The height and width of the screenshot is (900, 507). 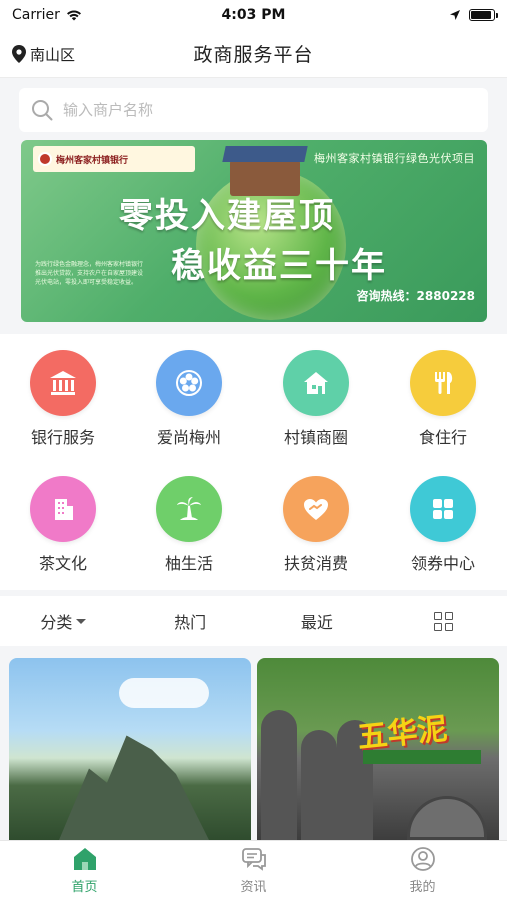 I want to click on tab-profile: 我的, so click(x=422, y=870).